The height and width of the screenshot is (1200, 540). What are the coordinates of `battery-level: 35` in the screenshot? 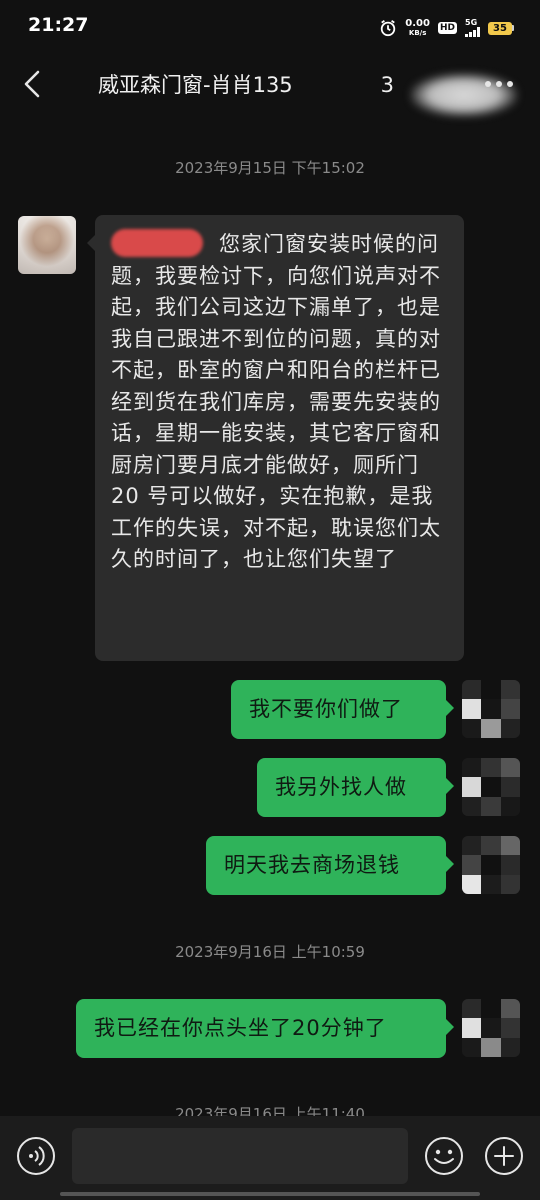 It's located at (500, 28).